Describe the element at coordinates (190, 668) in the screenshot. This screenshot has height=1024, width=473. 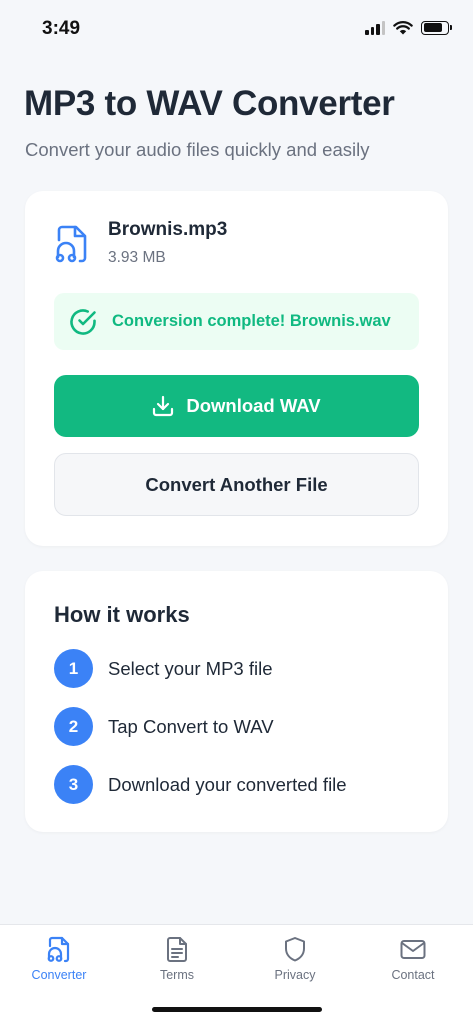
I see `step-text: Select your MP3 file` at that location.